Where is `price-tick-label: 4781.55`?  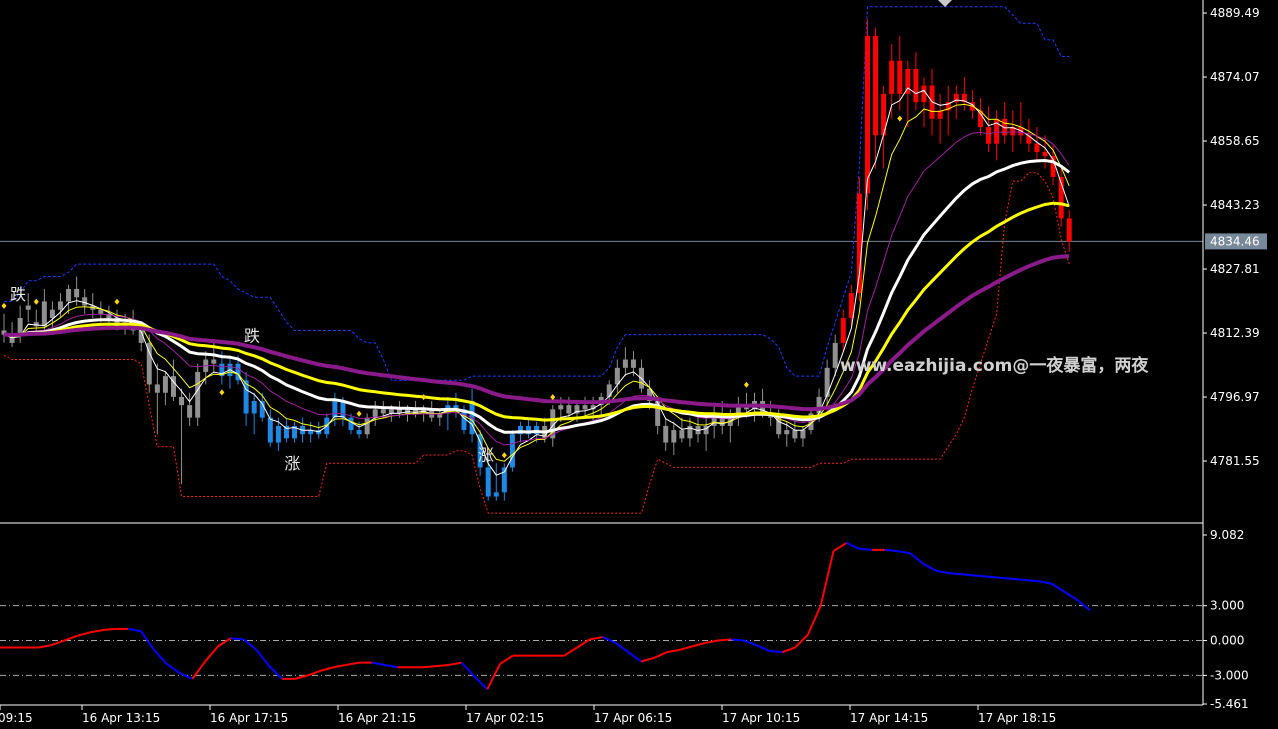
price-tick-label: 4781.55 is located at coordinates (1235, 461).